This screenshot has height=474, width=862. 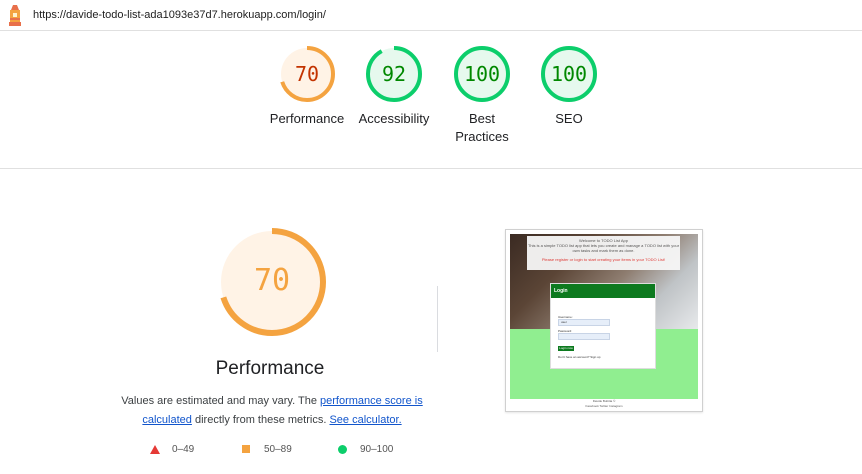 I want to click on gauge-score: 92, so click(x=394, y=74).